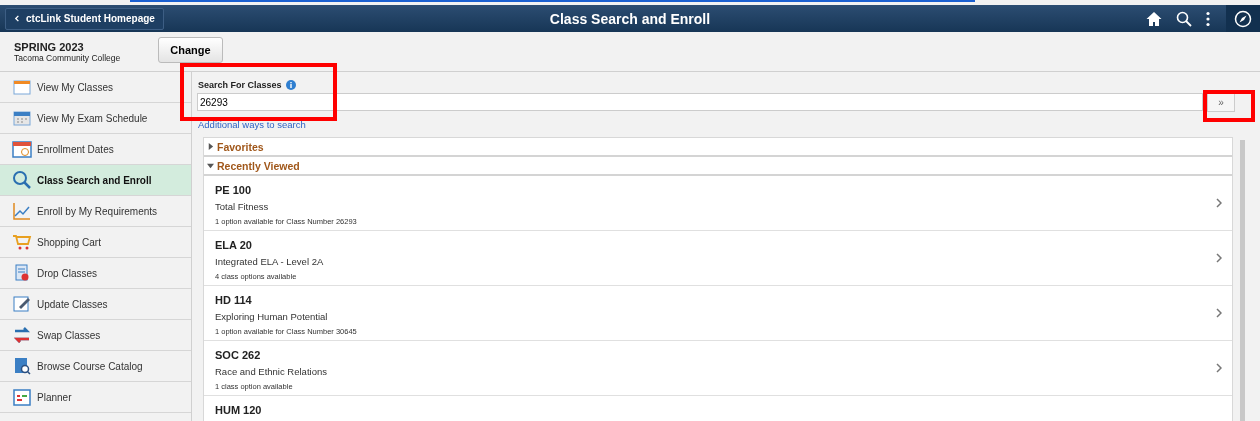  Describe the element at coordinates (22, 211) in the screenshot. I see `line-chart-icon` at that location.